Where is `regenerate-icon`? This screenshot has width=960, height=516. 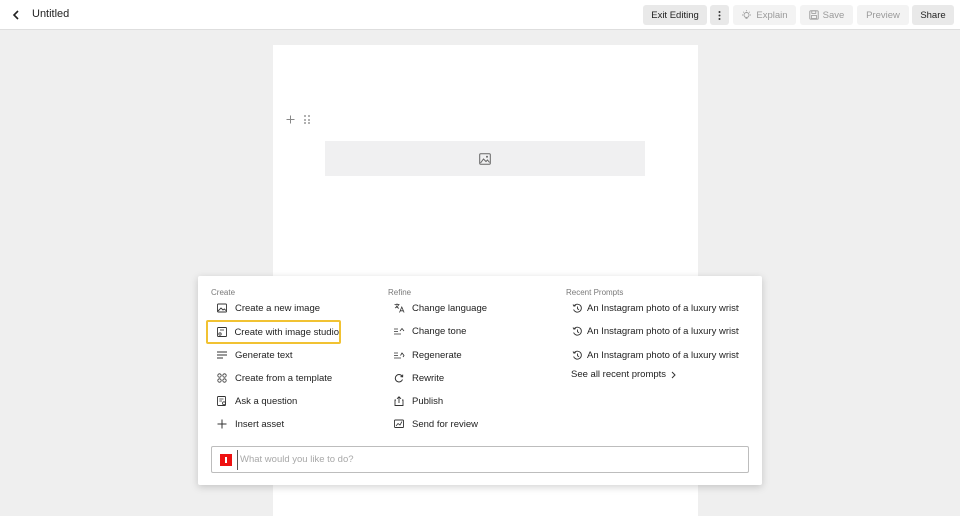
regenerate-icon is located at coordinates (399, 355).